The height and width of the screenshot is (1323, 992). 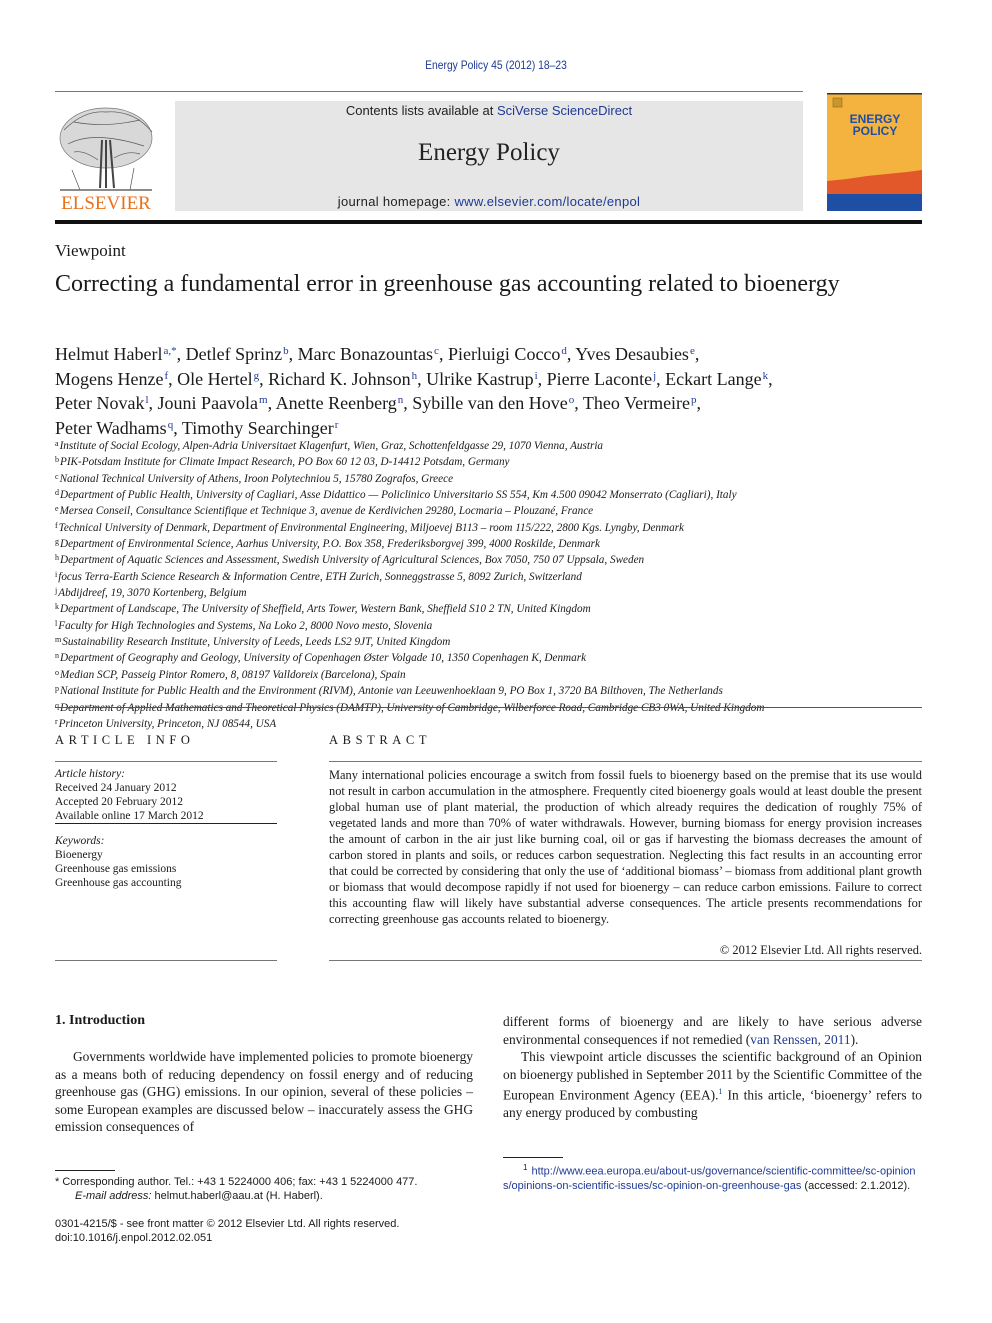 I want to click on author-name: Marc Bonazountas, so click(x=365, y=354).